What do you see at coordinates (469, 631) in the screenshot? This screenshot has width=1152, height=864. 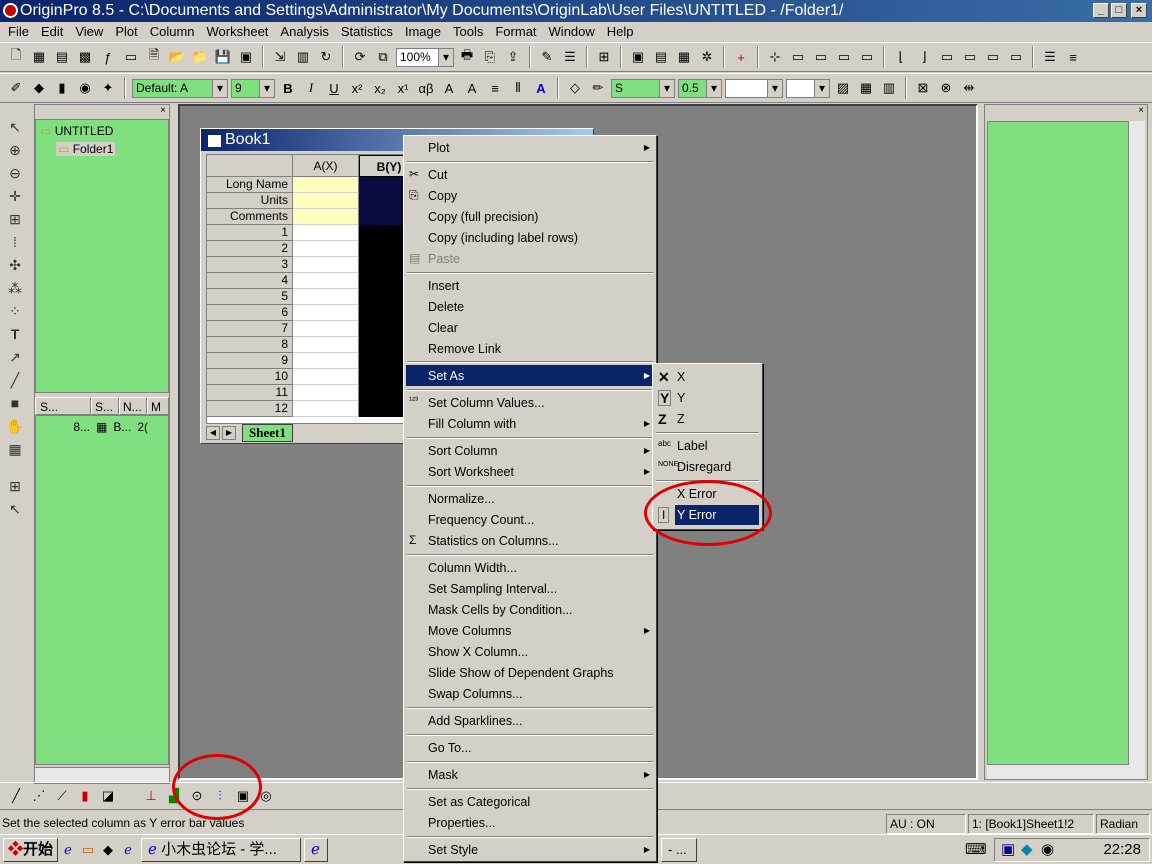 I see `menu-item-move-columns: Move Columns` at bounding box center [469, 631].